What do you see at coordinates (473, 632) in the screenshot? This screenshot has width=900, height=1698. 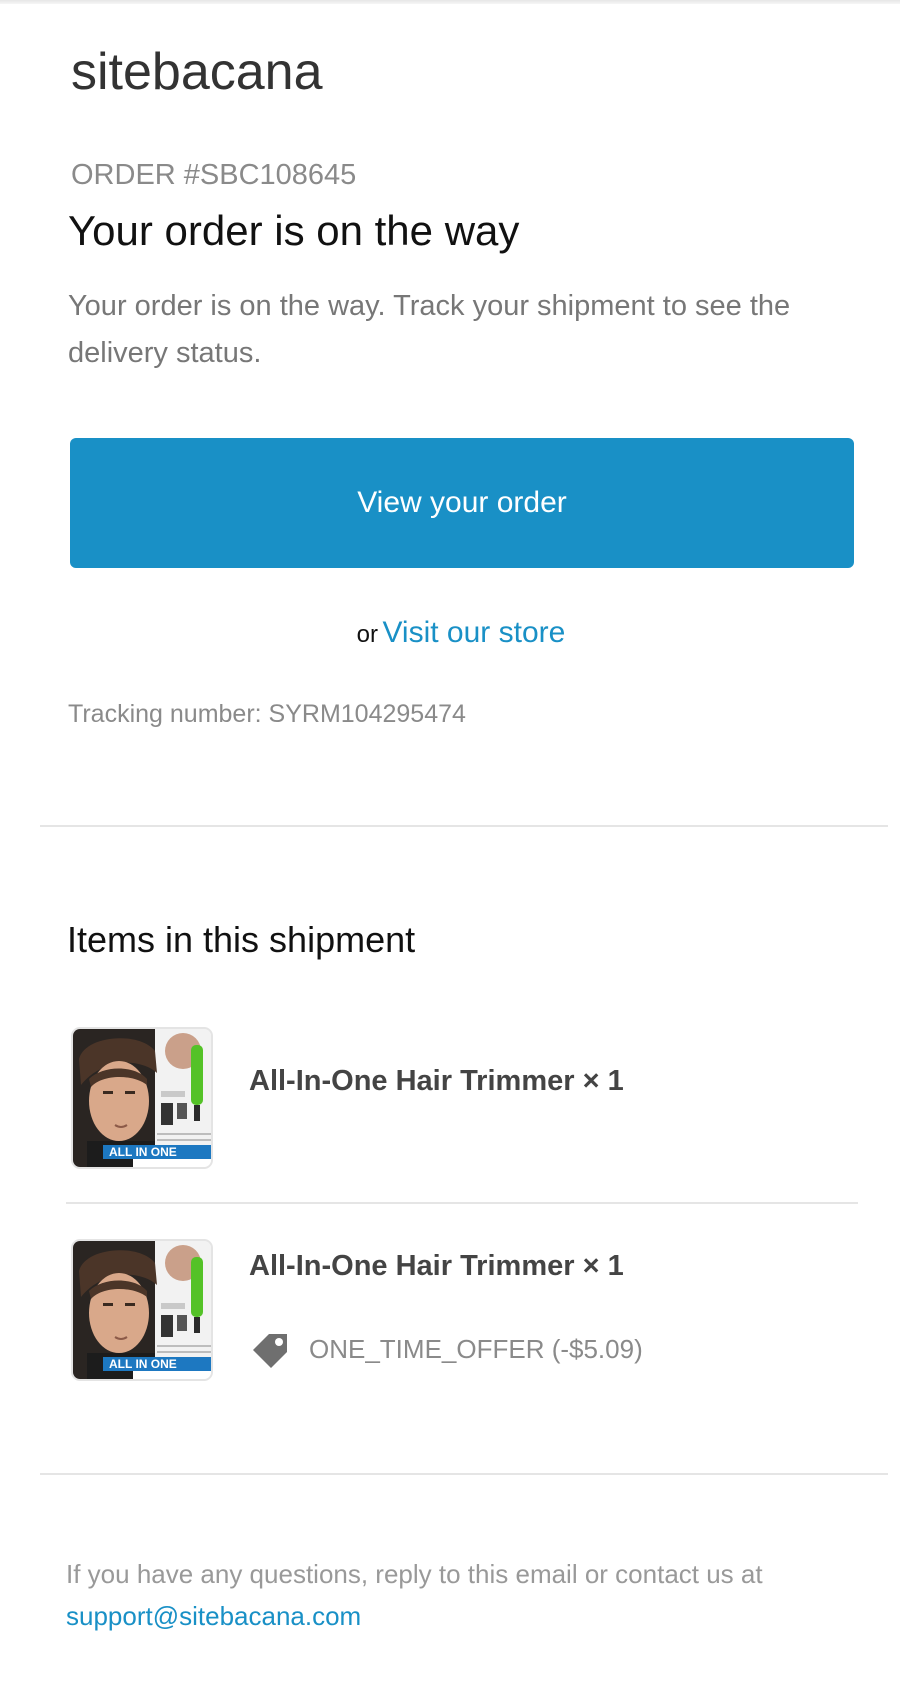 I see `visit-store-link: Visit our store` at bounding box center [473, 632].